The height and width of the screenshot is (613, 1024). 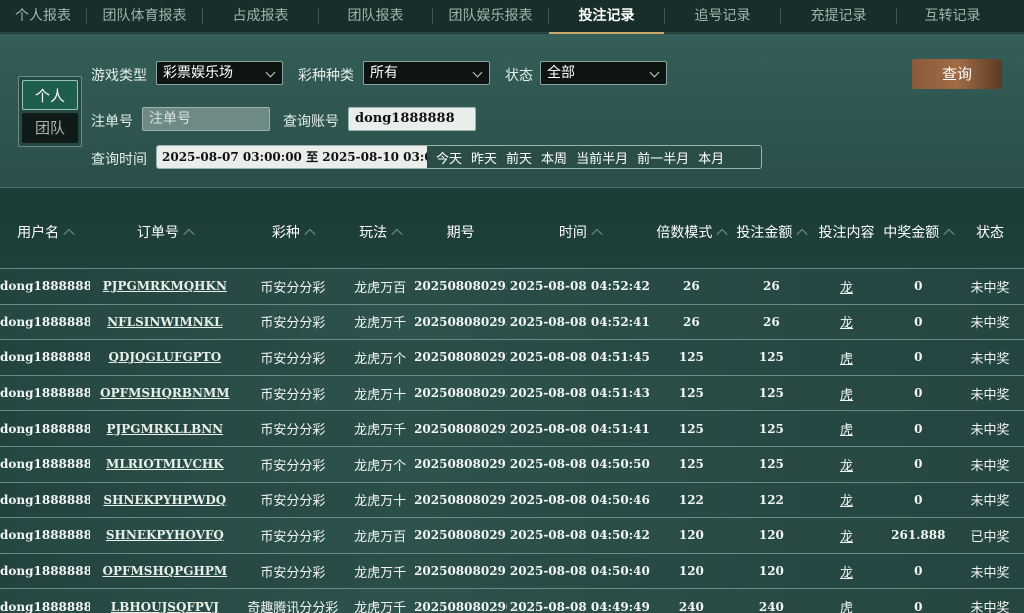 What do you see at coordinates (164, 286) in the screenshot?
I see `cell-order: PJPGMRKMQHKN` at bounding box center [164, 286].